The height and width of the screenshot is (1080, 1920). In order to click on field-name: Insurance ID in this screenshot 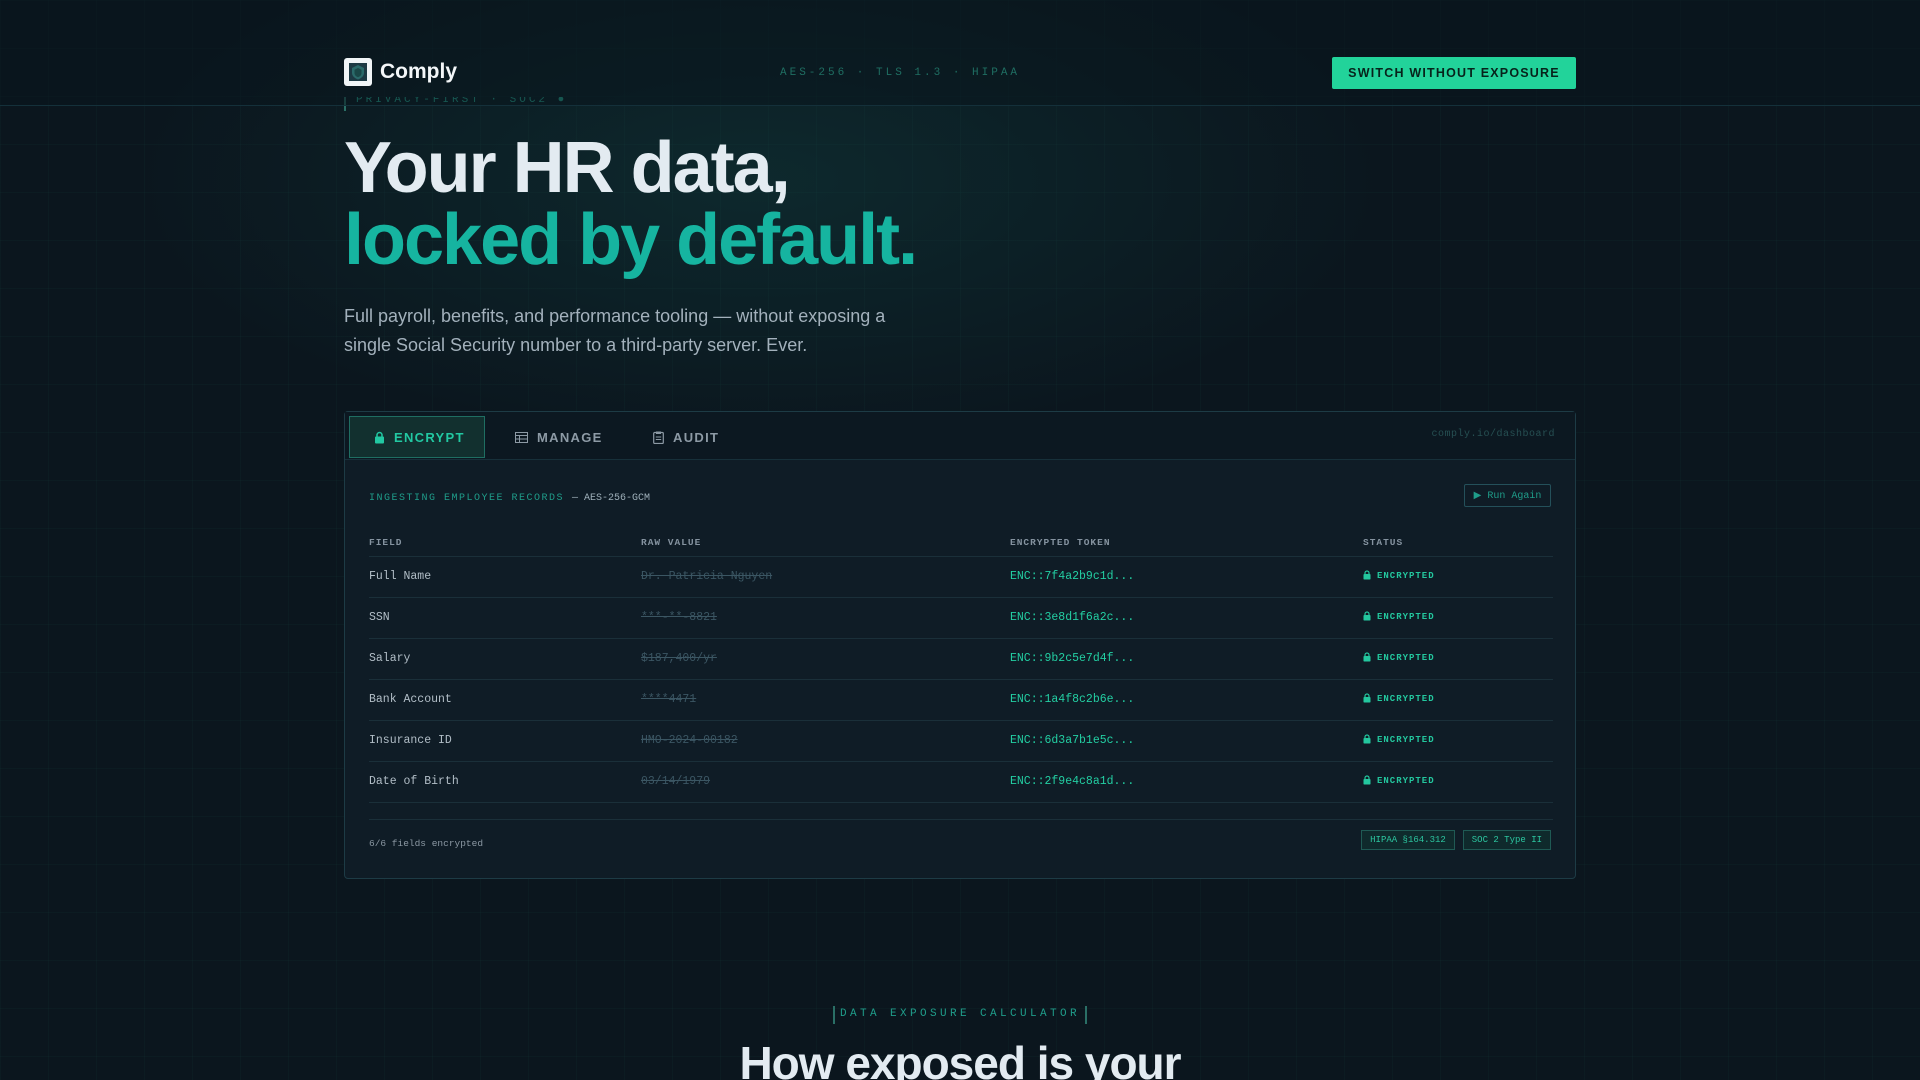, I will do `click(505, 741)`.